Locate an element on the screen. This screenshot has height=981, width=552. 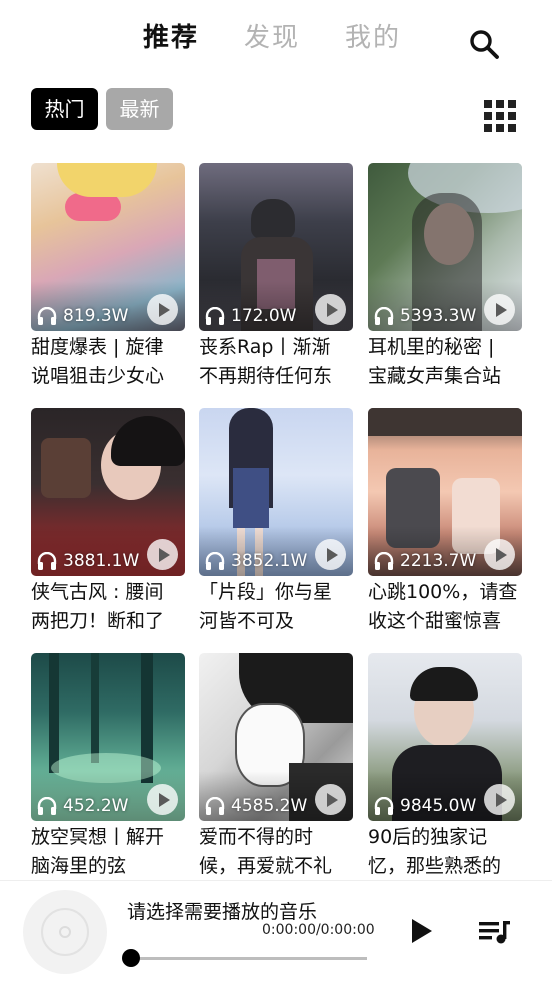
play-count: 3881.1W is located at coordinates (101, 561).